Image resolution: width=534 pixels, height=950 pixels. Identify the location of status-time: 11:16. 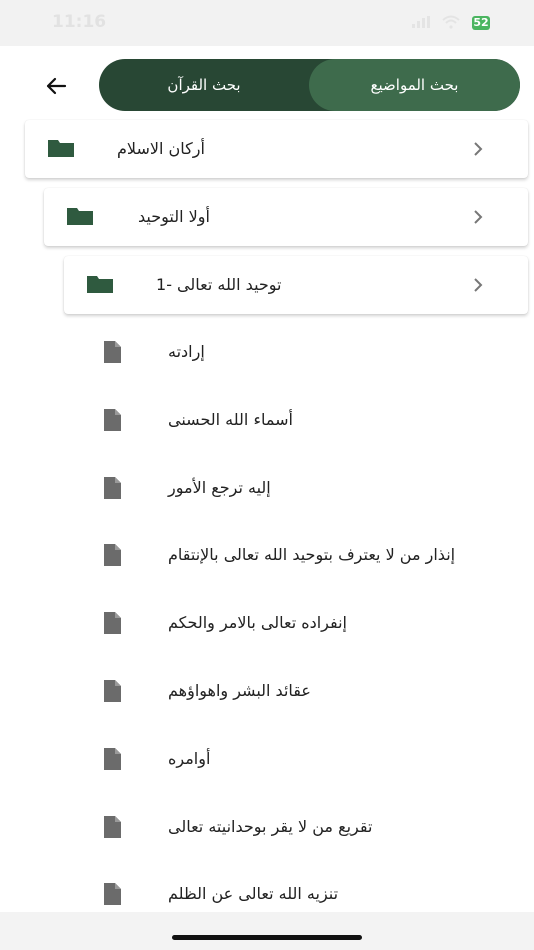
(79, 22).